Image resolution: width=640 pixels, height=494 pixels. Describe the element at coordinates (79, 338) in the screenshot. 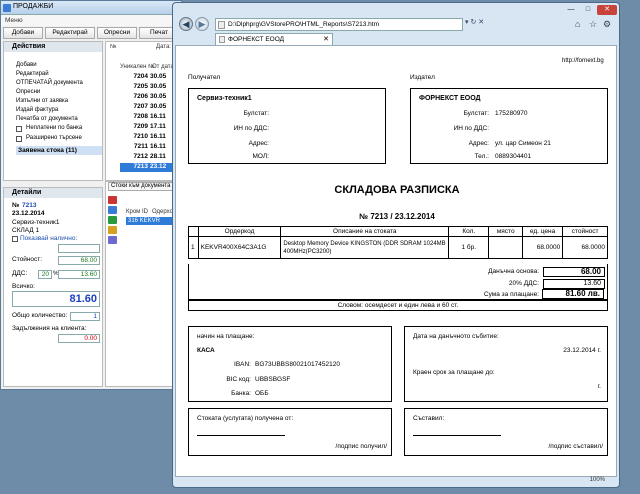

I see `debt-field: 0.00` at that location.